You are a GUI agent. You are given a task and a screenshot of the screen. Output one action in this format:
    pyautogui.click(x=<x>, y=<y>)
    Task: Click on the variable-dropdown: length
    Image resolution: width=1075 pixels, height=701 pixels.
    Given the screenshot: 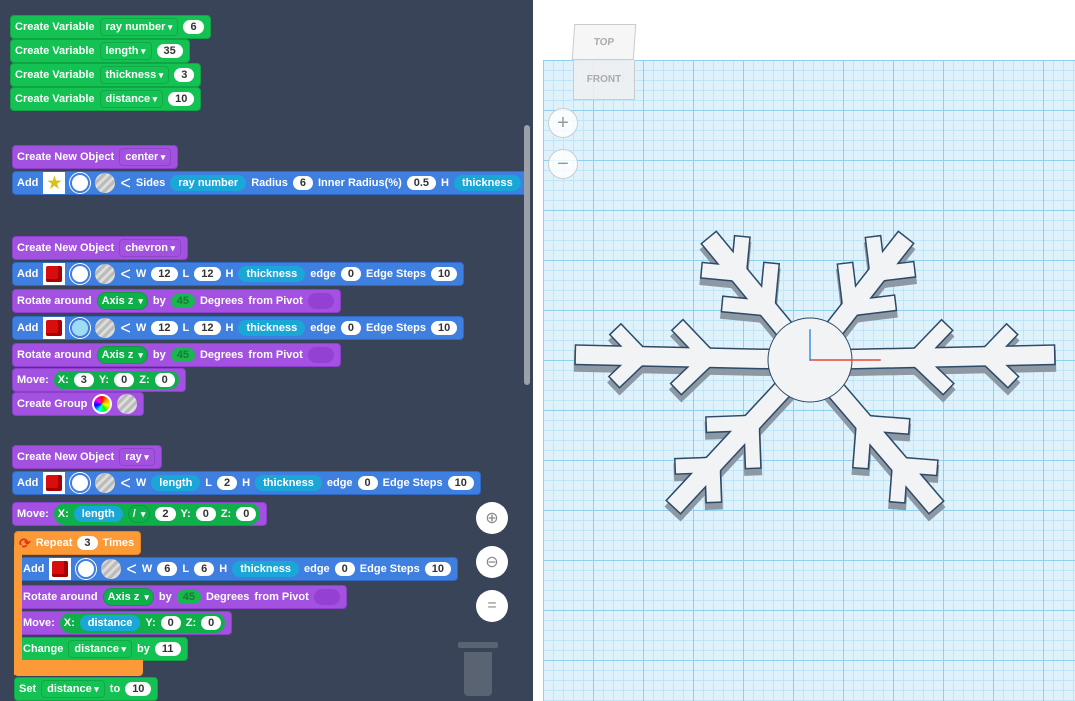 What is the action you would take?
    pyautogui.click(x=125, y=51)
    